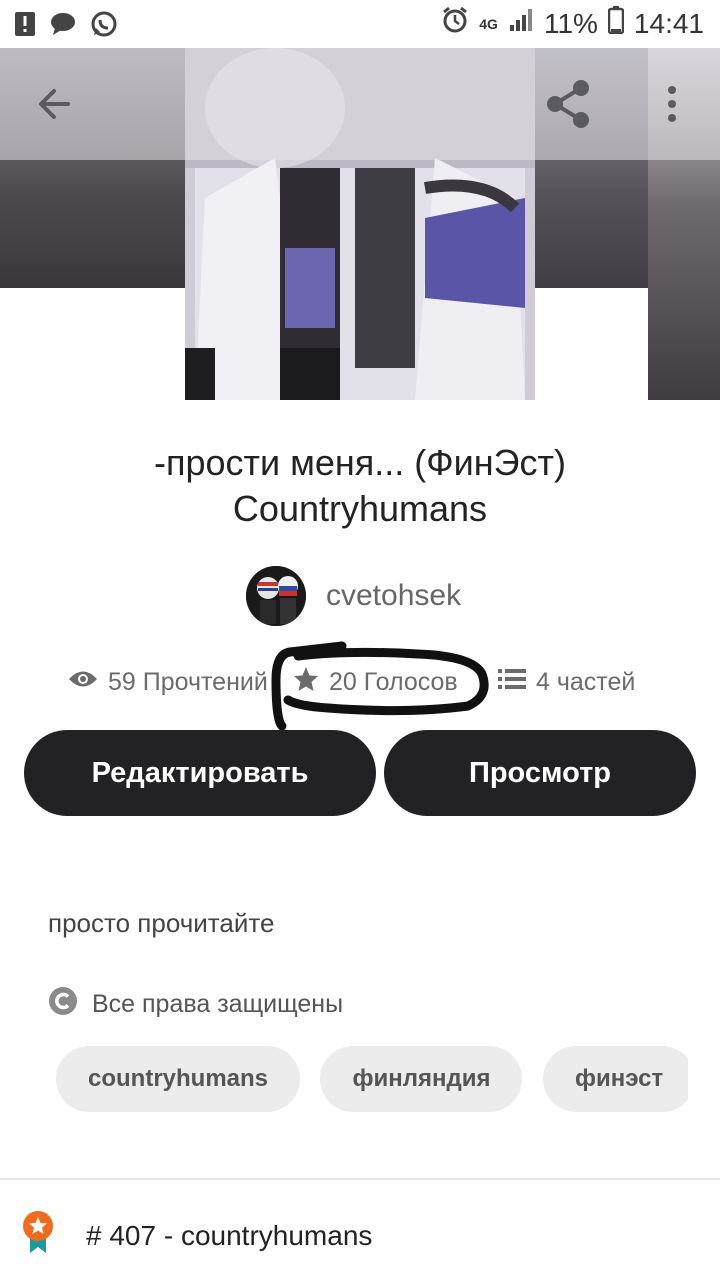 This screenshot has width=720, height=1280. What do you see at coordinates (38, 1235) in the screenshot?
I see `ranking-badge-icon` at bounding box center [38, 1235].